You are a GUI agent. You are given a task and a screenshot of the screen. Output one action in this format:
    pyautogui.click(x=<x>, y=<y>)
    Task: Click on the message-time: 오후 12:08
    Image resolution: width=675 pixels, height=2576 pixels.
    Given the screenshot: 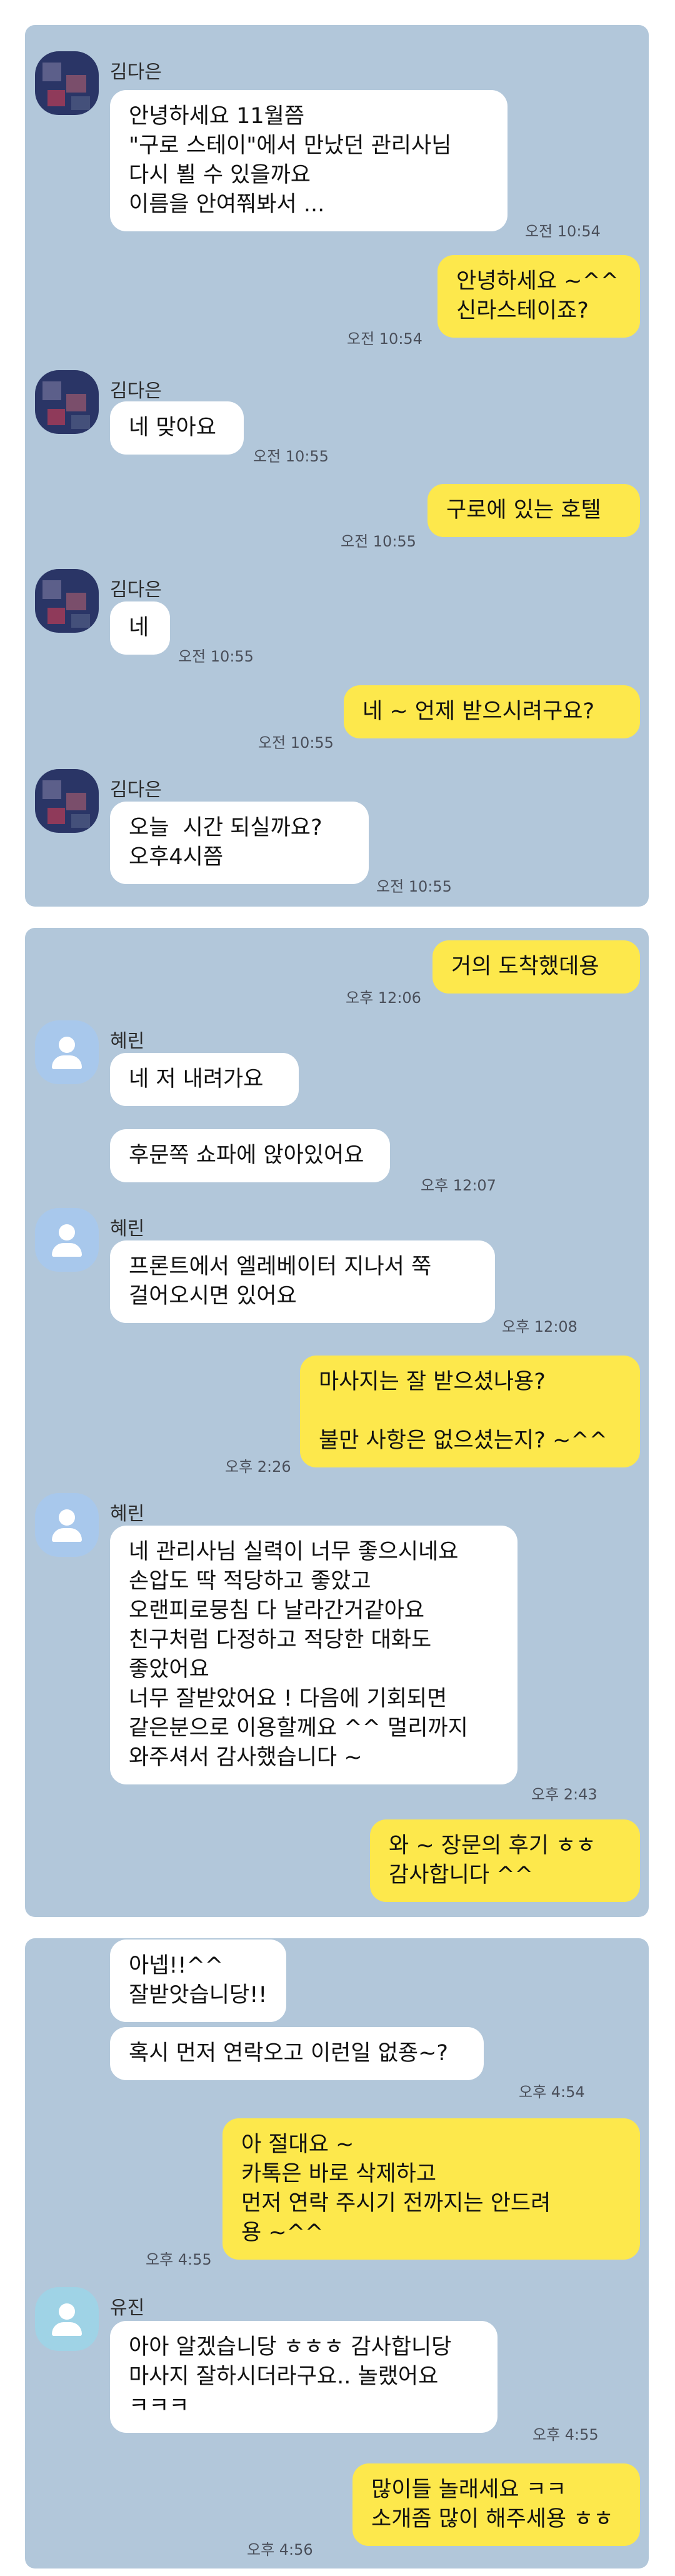 What is the action you would take?
    pyautogui.click(x=540, y=1327)
    